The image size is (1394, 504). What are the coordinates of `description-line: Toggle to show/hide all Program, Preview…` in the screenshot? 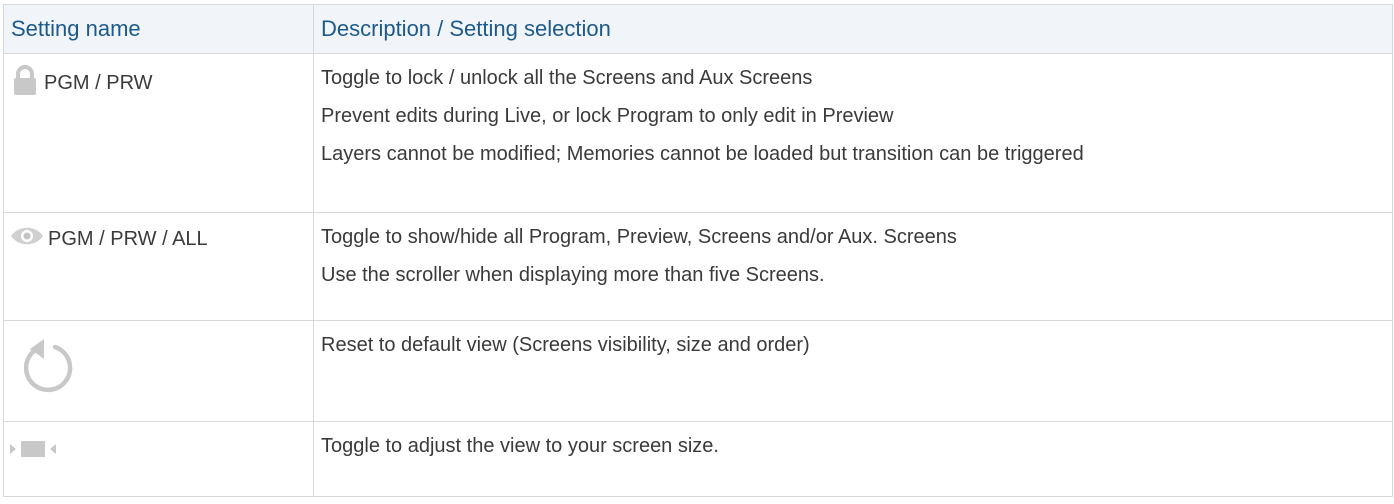 It's located at (639, 237).